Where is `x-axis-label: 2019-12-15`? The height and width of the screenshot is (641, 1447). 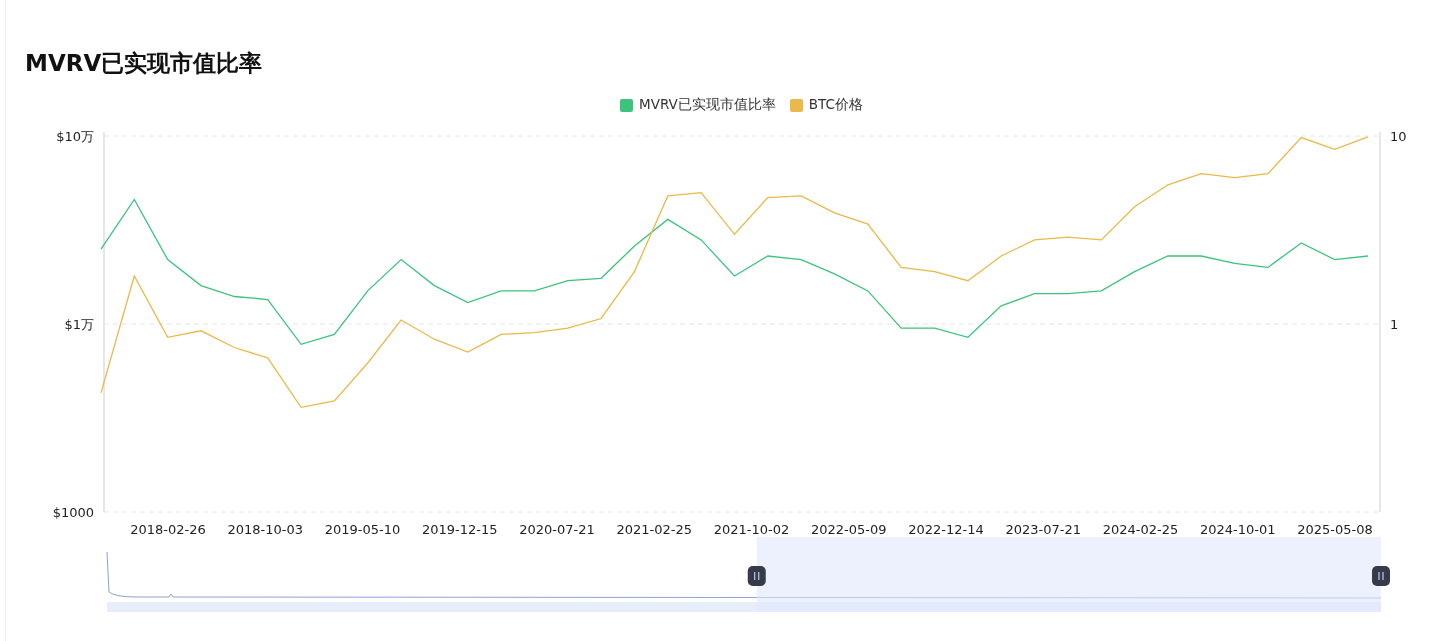
x-axis-label: 2019-12-15 is located at coordinates (459, 529).